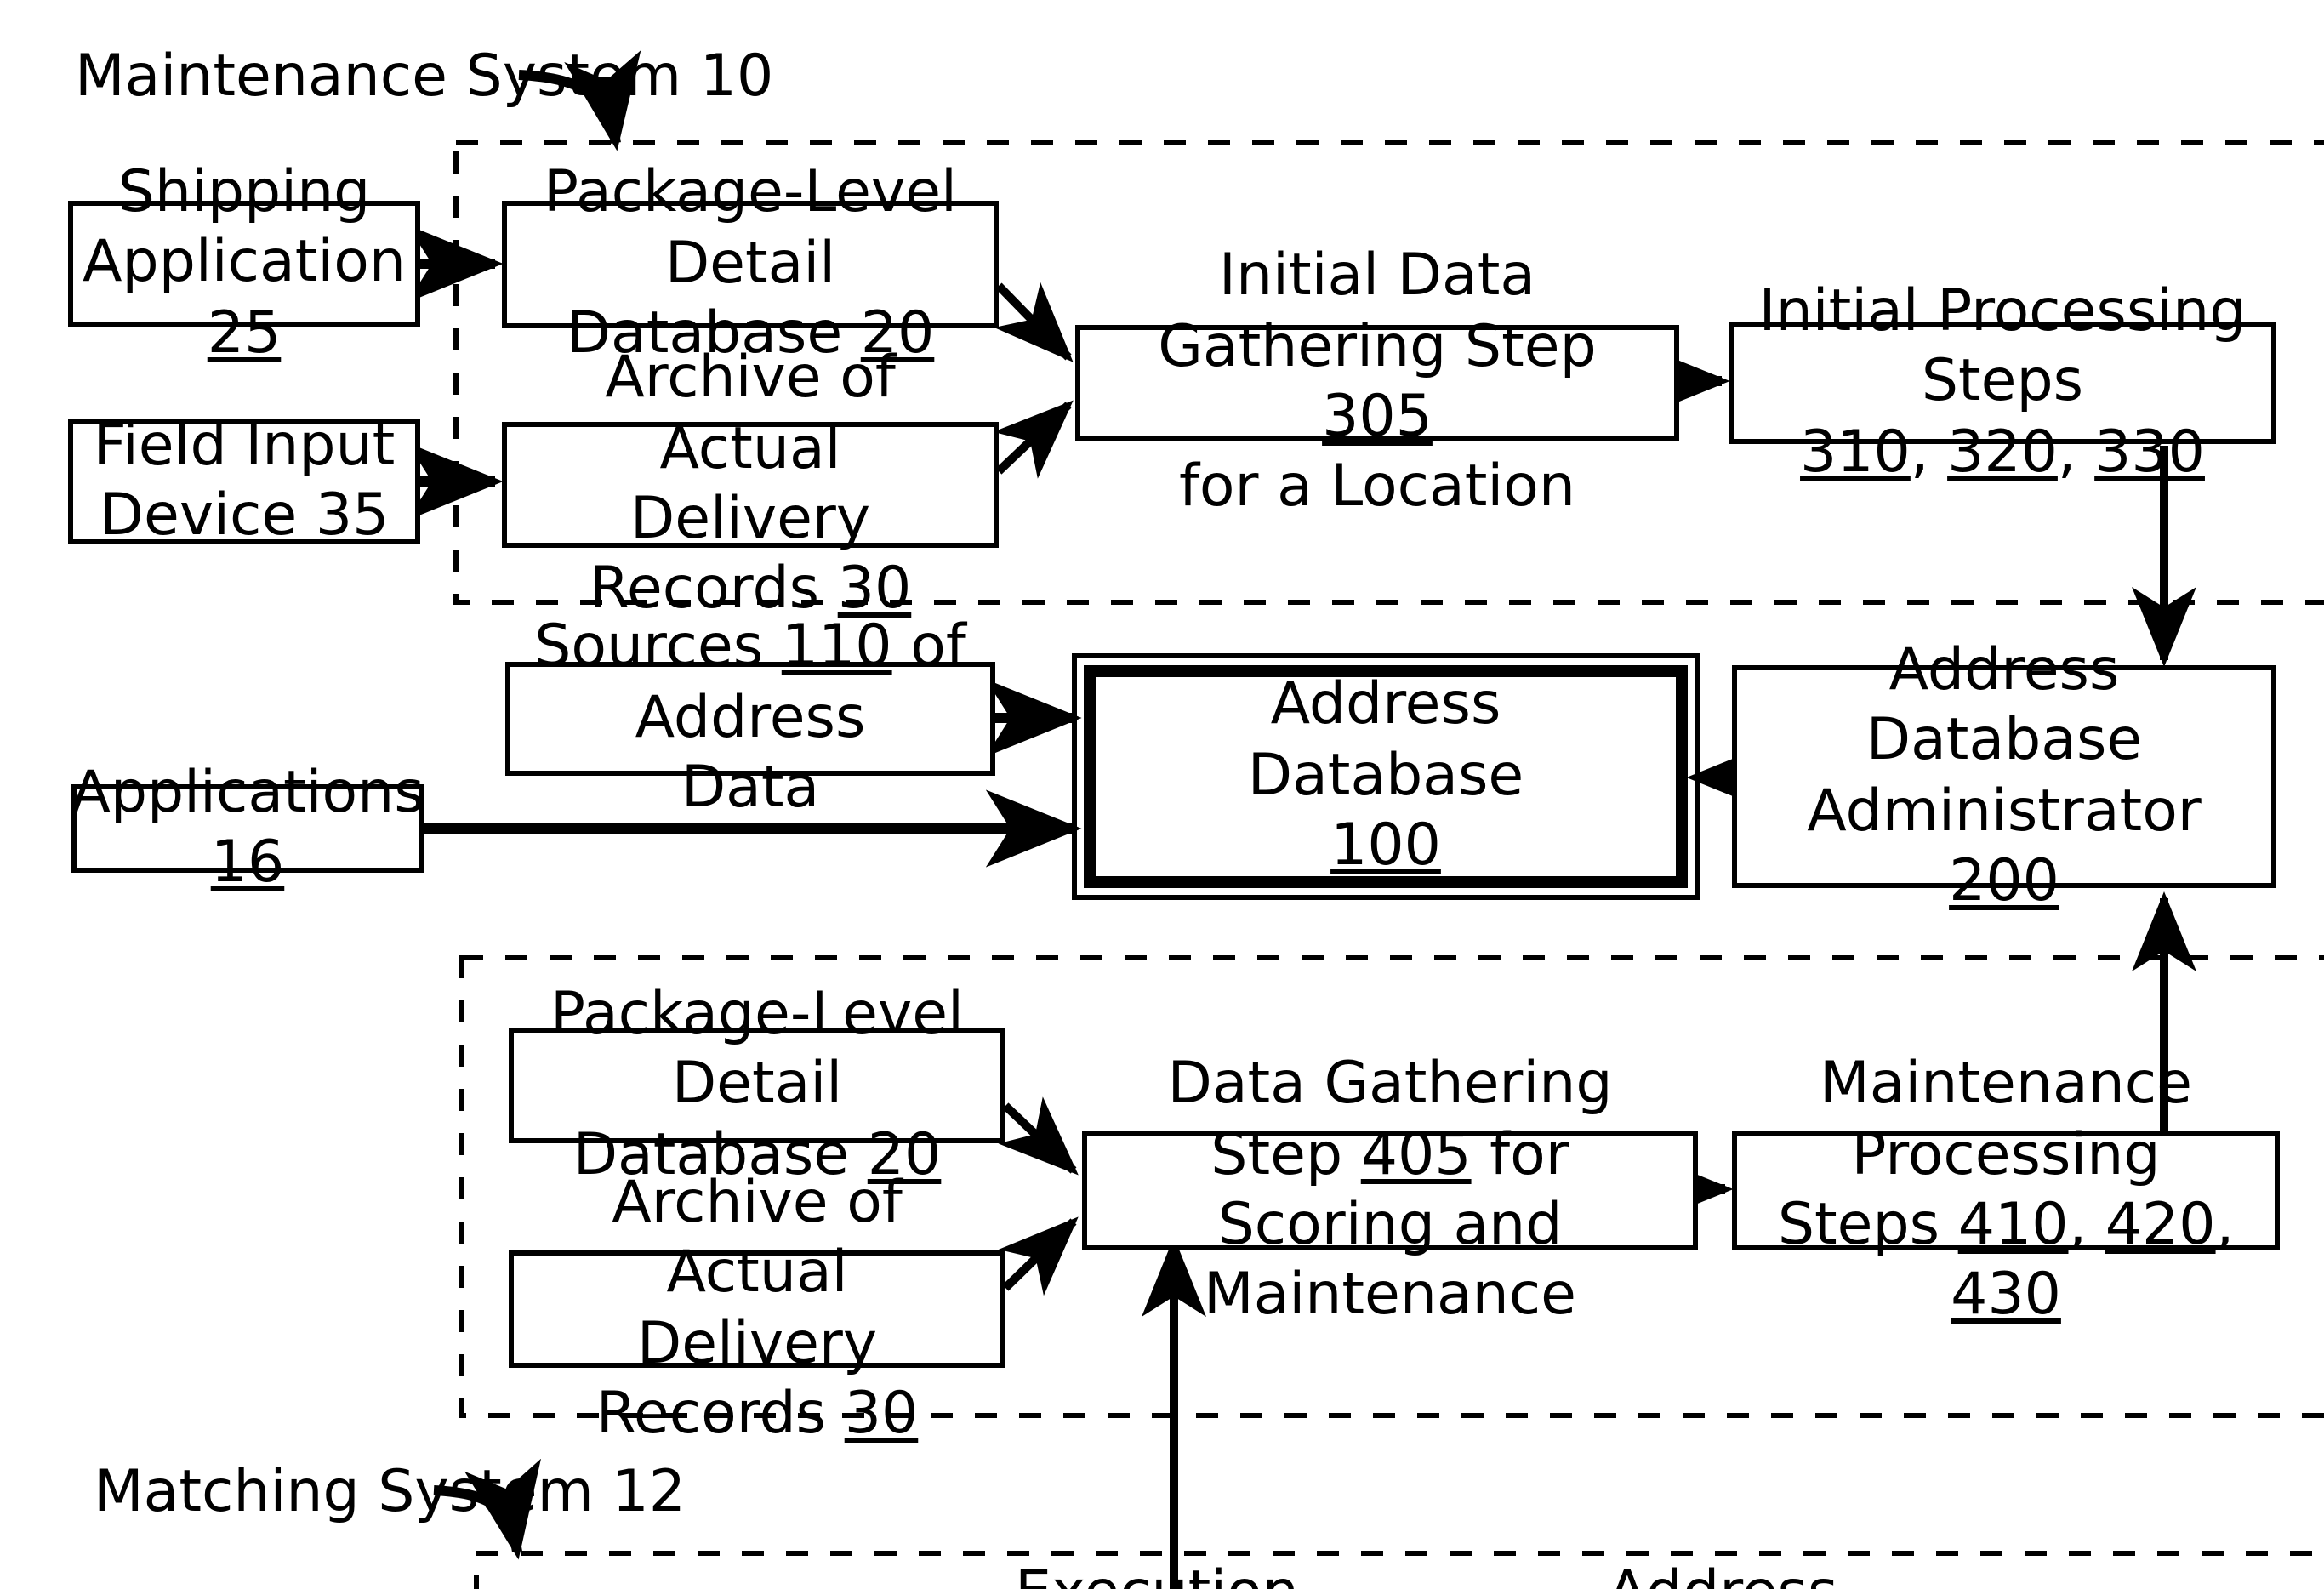  I want to click on box-address-database-label: Address Database 100, so click(1385, 775).